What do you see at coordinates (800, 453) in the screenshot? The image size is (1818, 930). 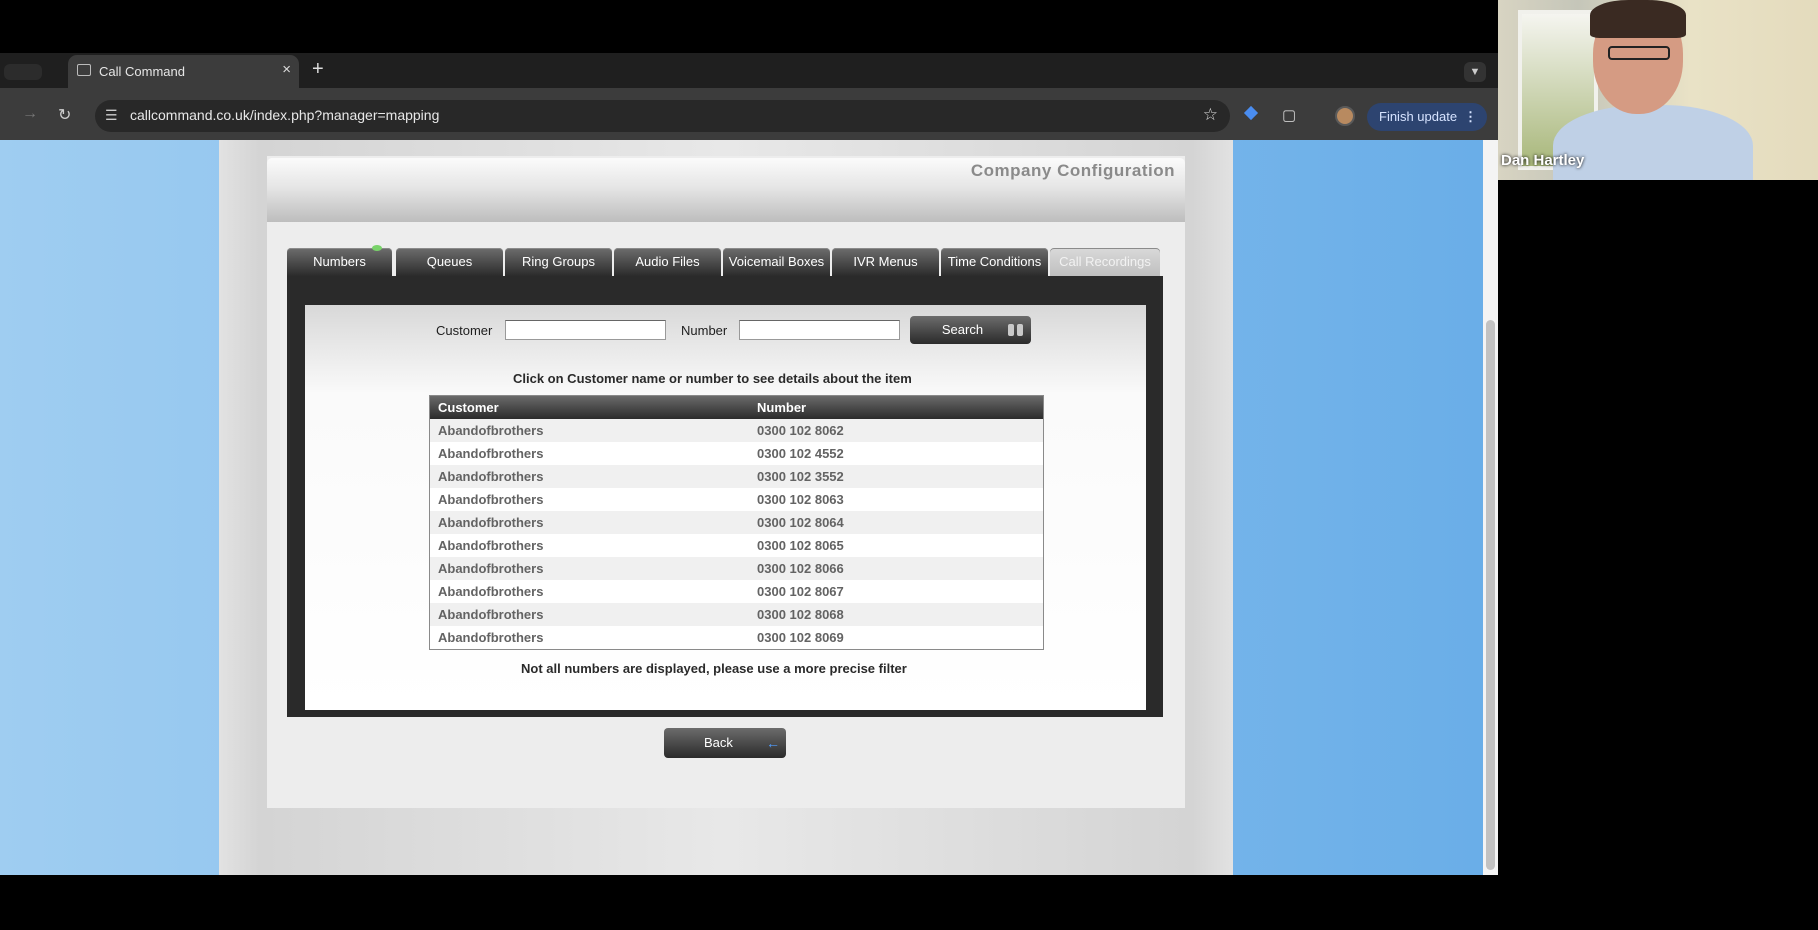 I see `number-cell: 0300 102 4552` at bounding box center [800, 453].